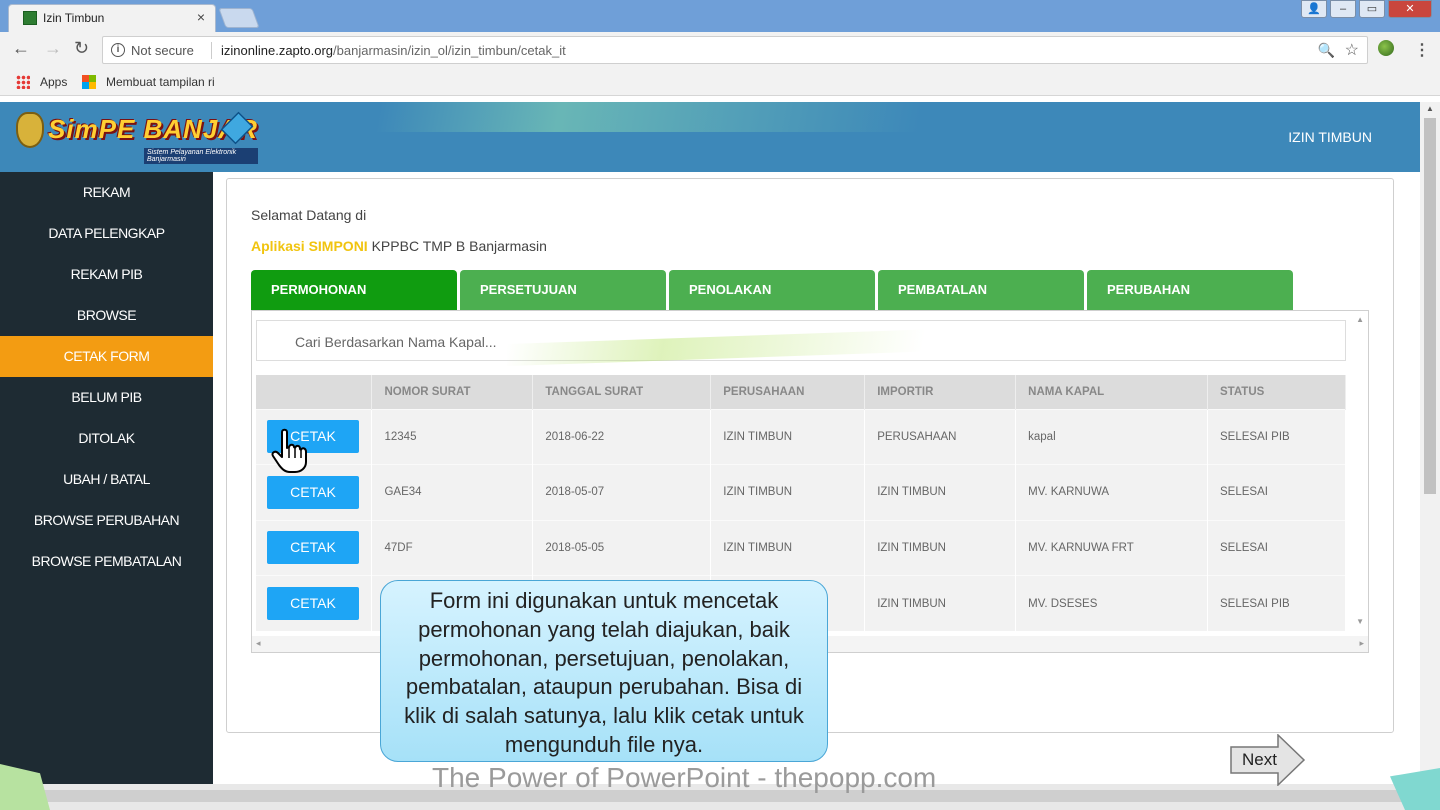 The image size is (1440, 810). What do you see at coordinates (106, 192) in the screenshot?
I see `sidebar-item-rekam: REKAM` at bounding box center [106, 192].